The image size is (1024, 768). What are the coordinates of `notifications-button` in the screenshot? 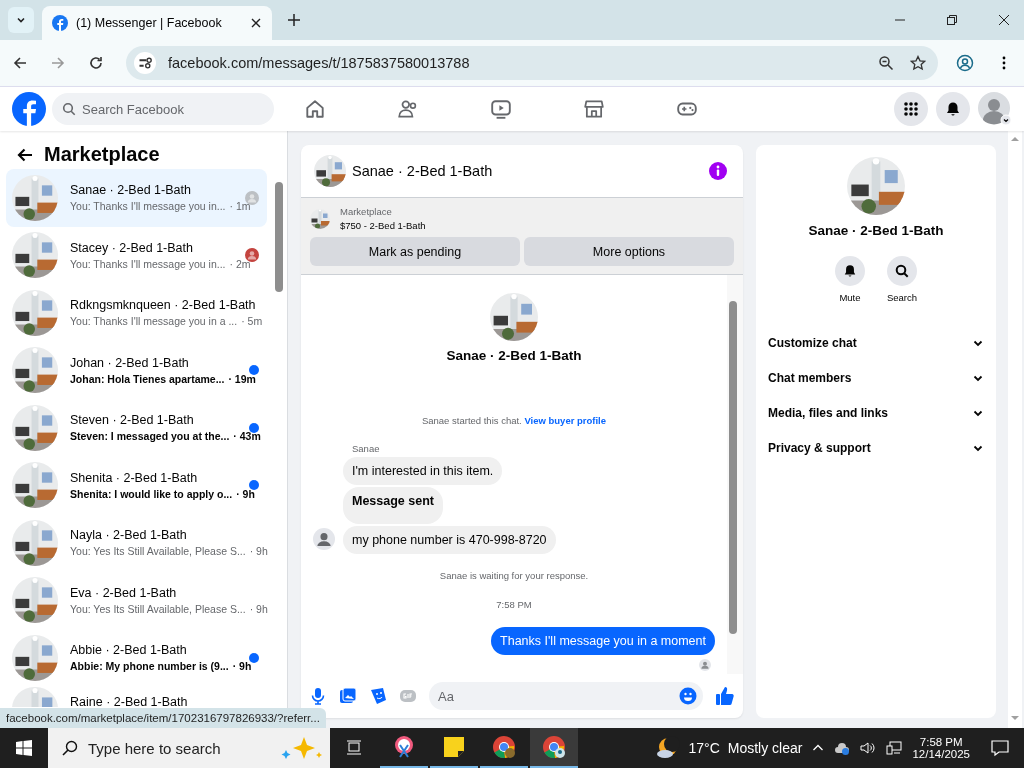 It's located at (953, 109).